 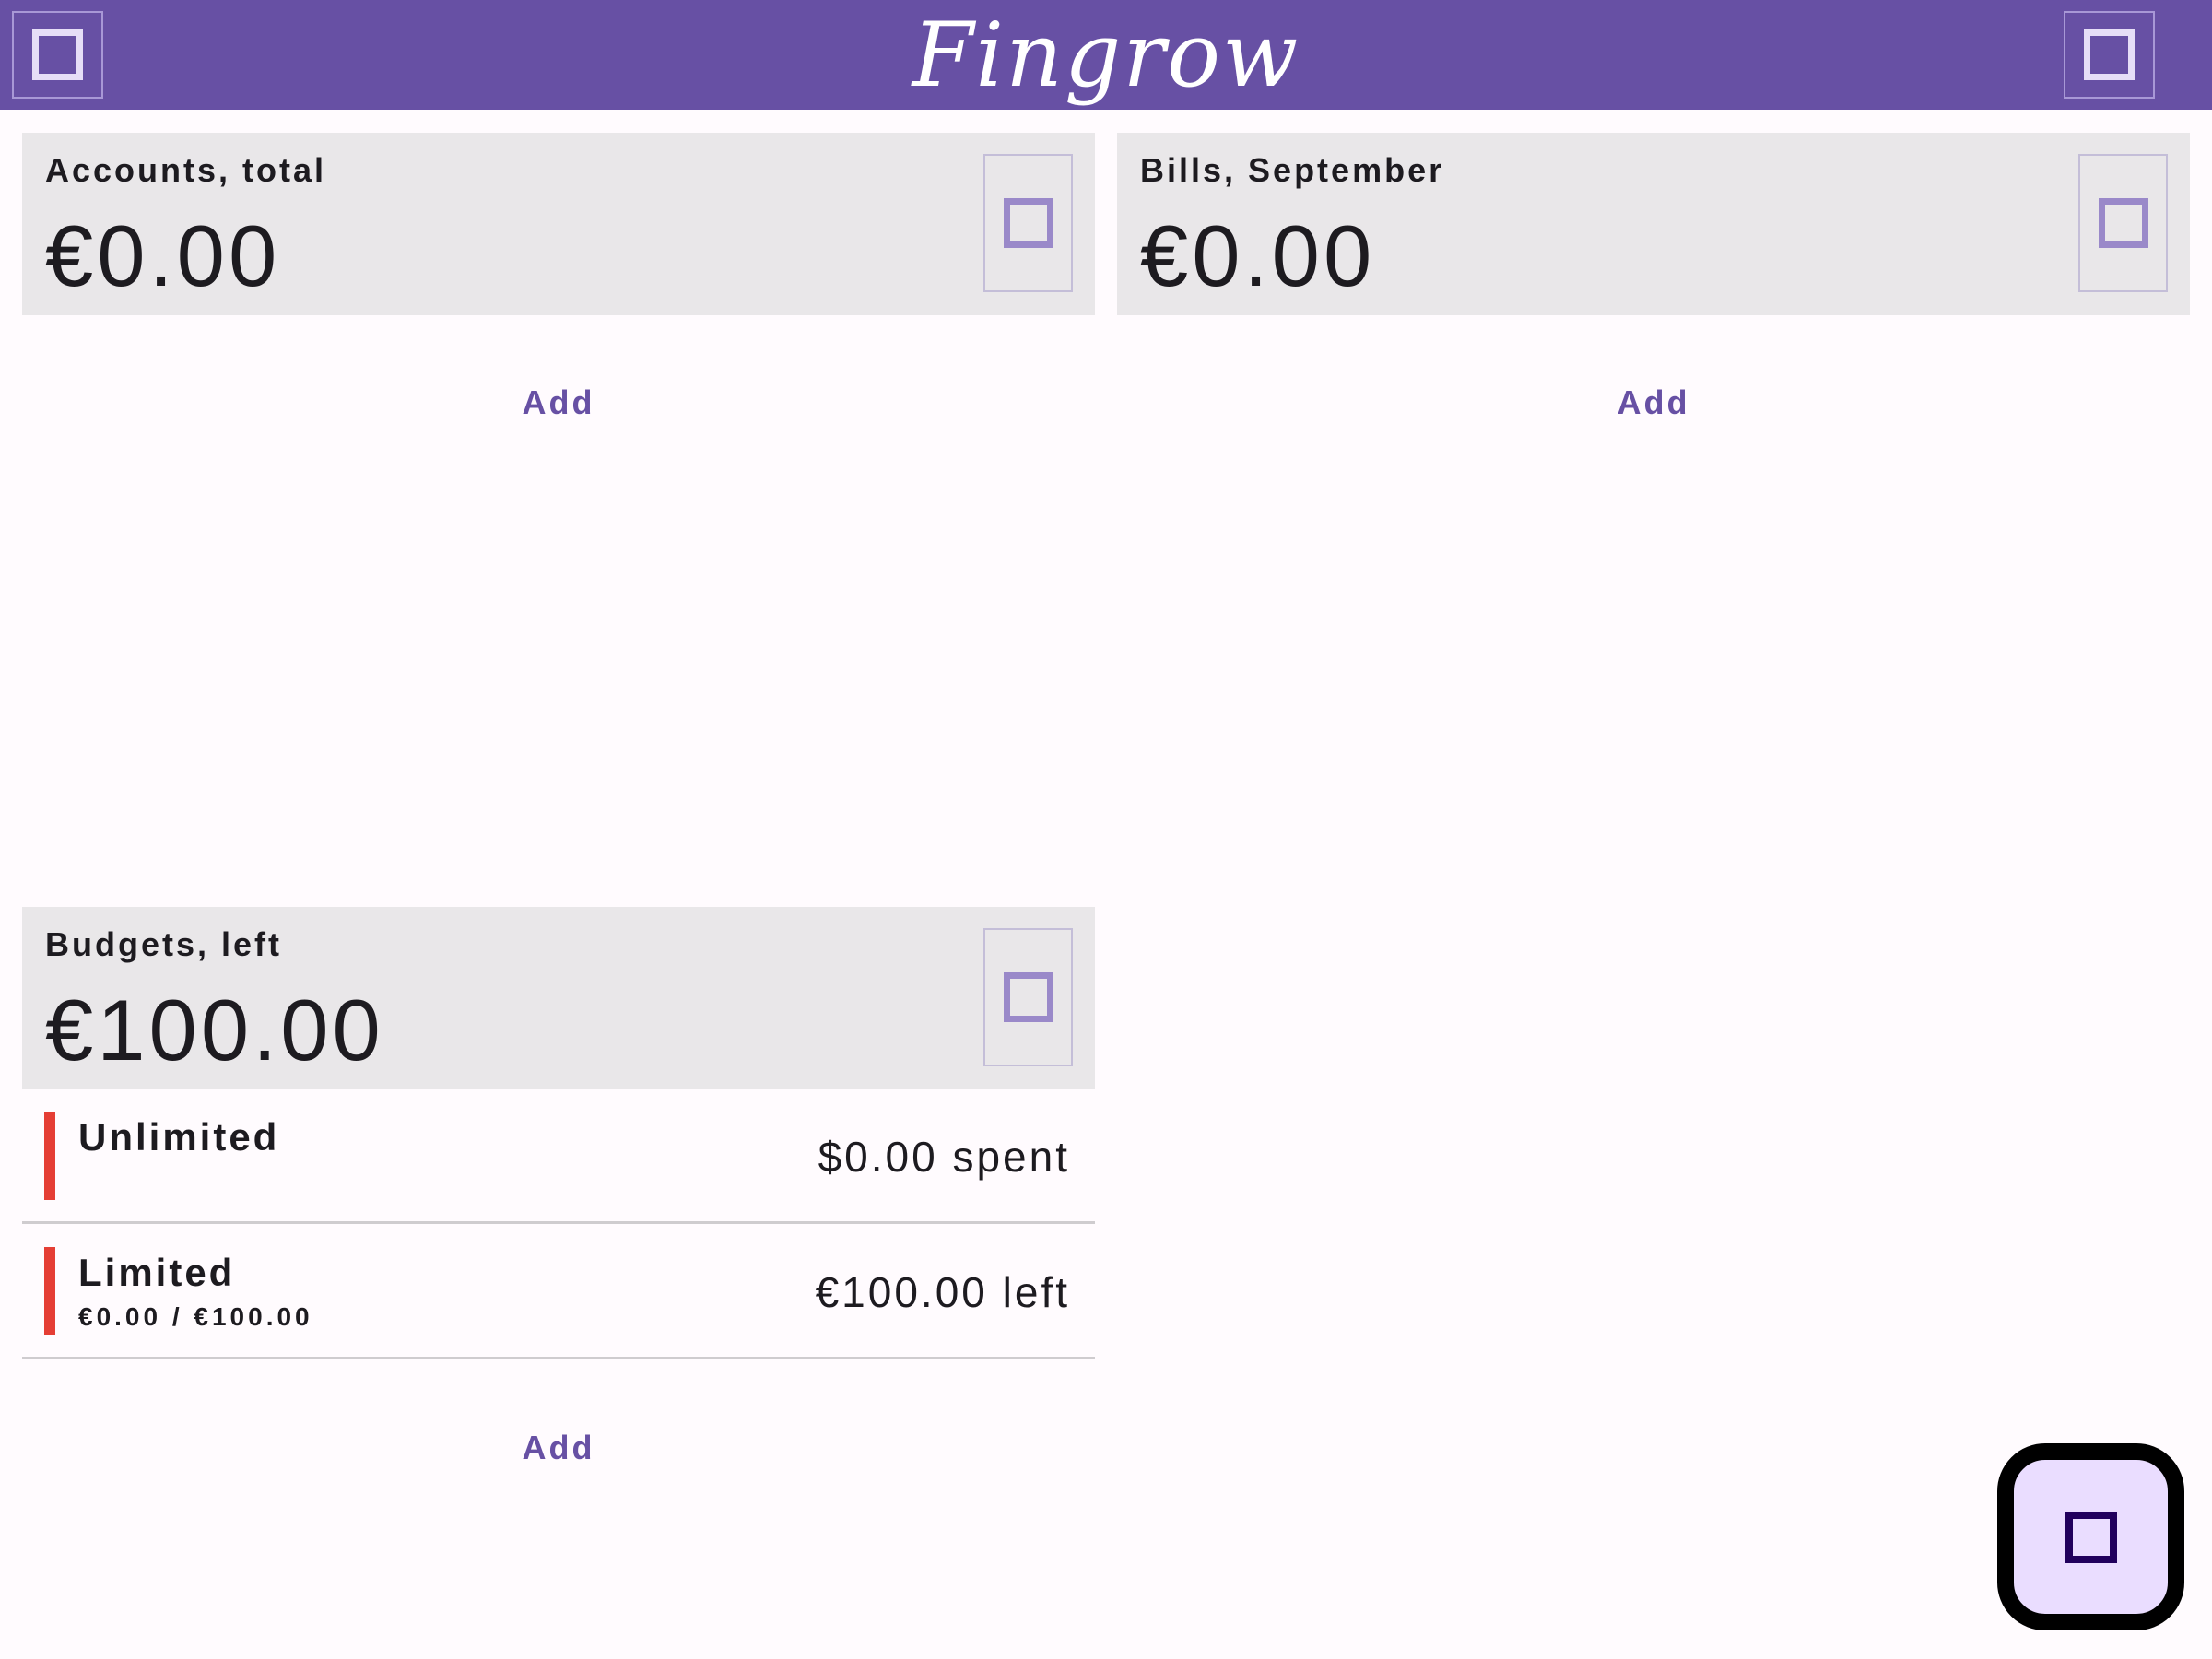 What do you see at coordinates (214, 1030) in the screenshot?
I see `card-amount: €100.00` at bounding box center [214, 1030].